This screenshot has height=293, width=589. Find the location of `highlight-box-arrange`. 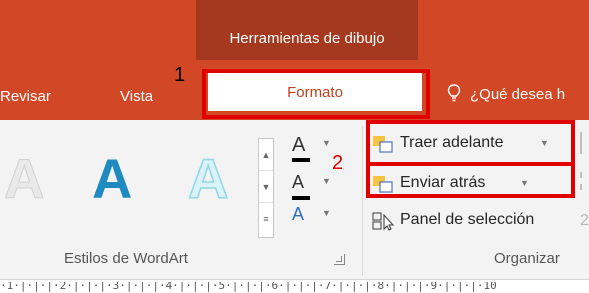

highlight-box-arrange is located at coordinates (470, 159).